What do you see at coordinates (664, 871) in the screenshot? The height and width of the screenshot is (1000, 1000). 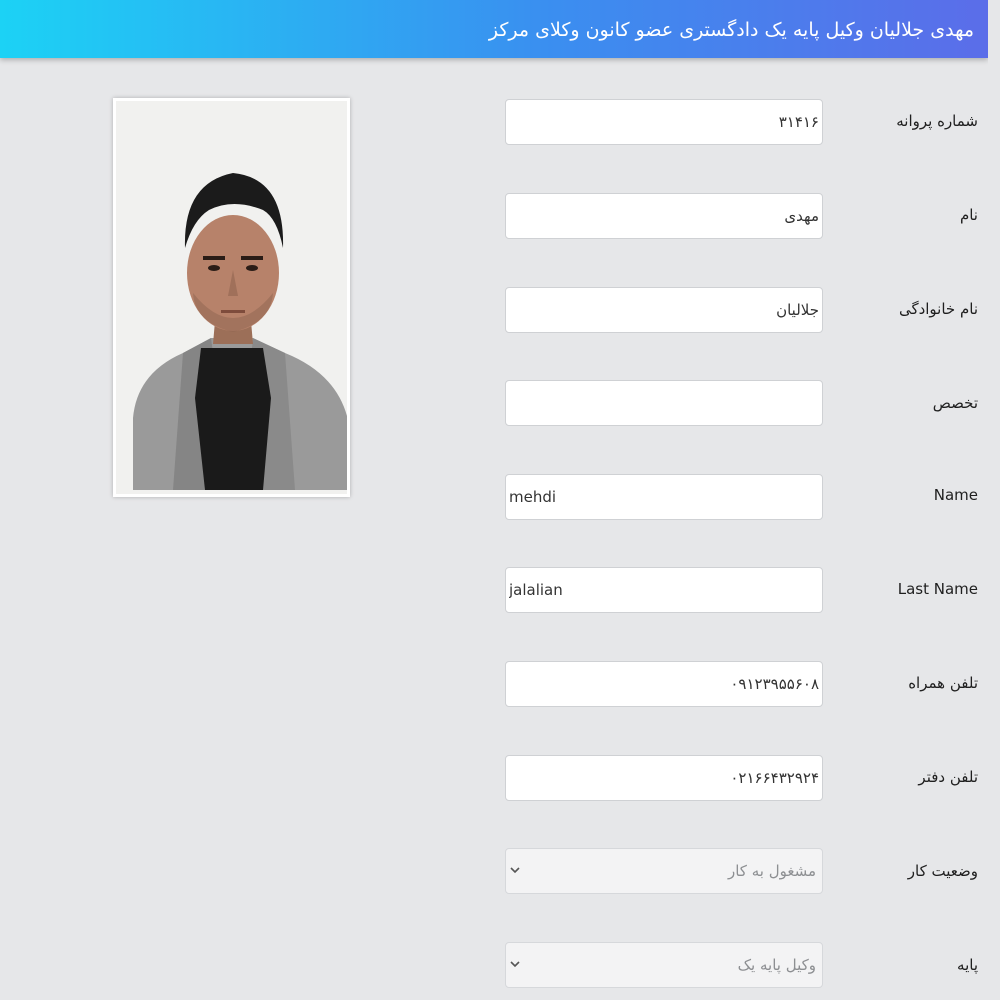 I see `work-status-select: مشغول به کار` at bounding box center [664, 871].